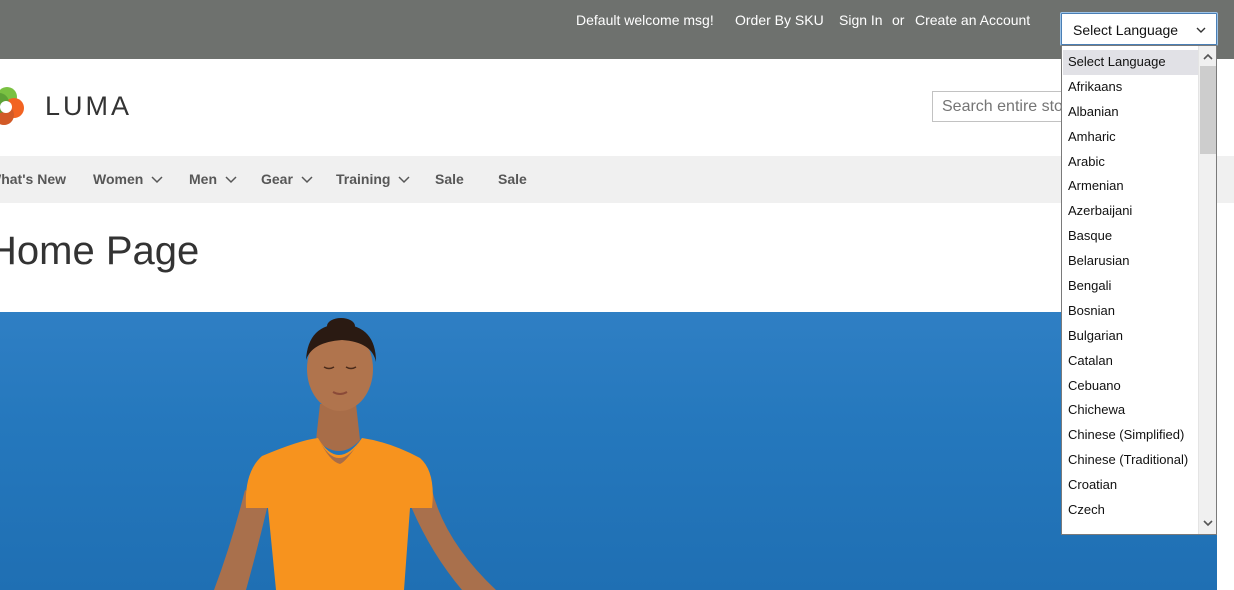 The image size is (1234, 590). I want to click on nav-item-label: Women, so click(118, 179).